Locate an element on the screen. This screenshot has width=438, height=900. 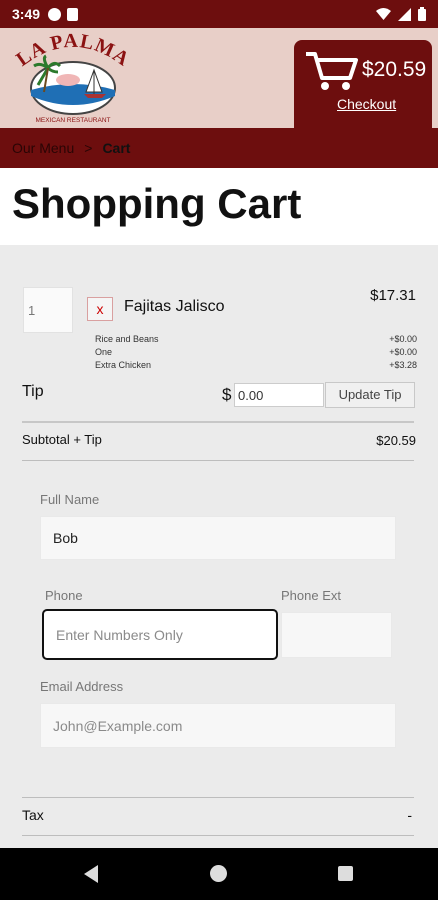
home-icon is located at coordinates (218, 873).